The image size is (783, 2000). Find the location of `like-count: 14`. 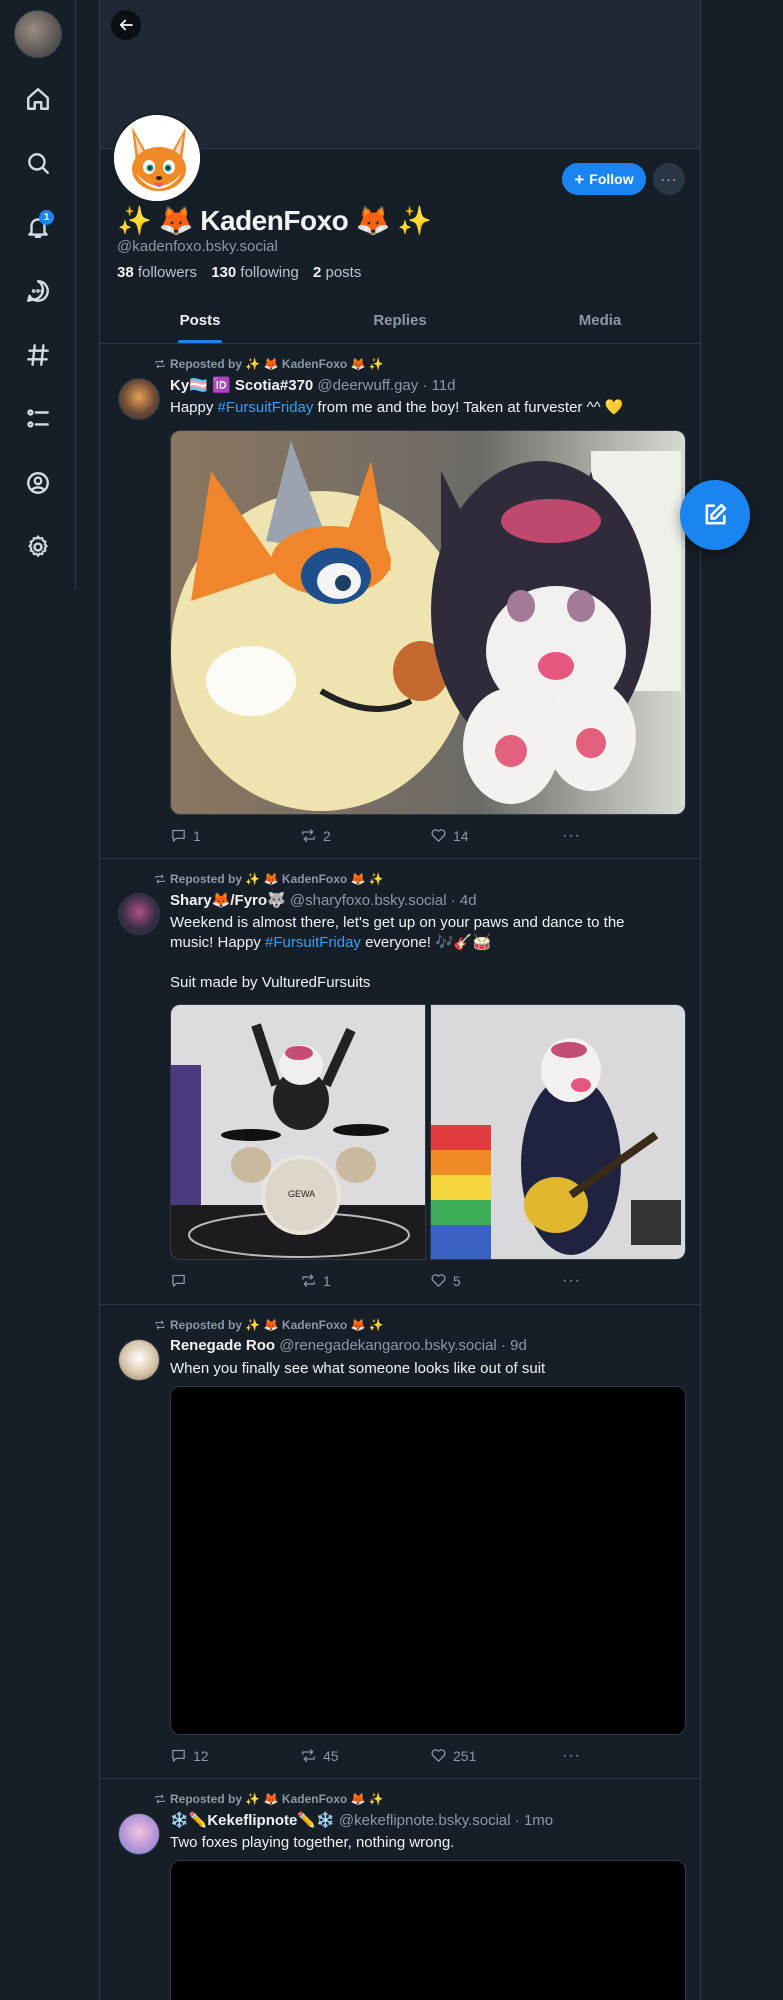

like-count: 14 is located at coordinates (461, 835).